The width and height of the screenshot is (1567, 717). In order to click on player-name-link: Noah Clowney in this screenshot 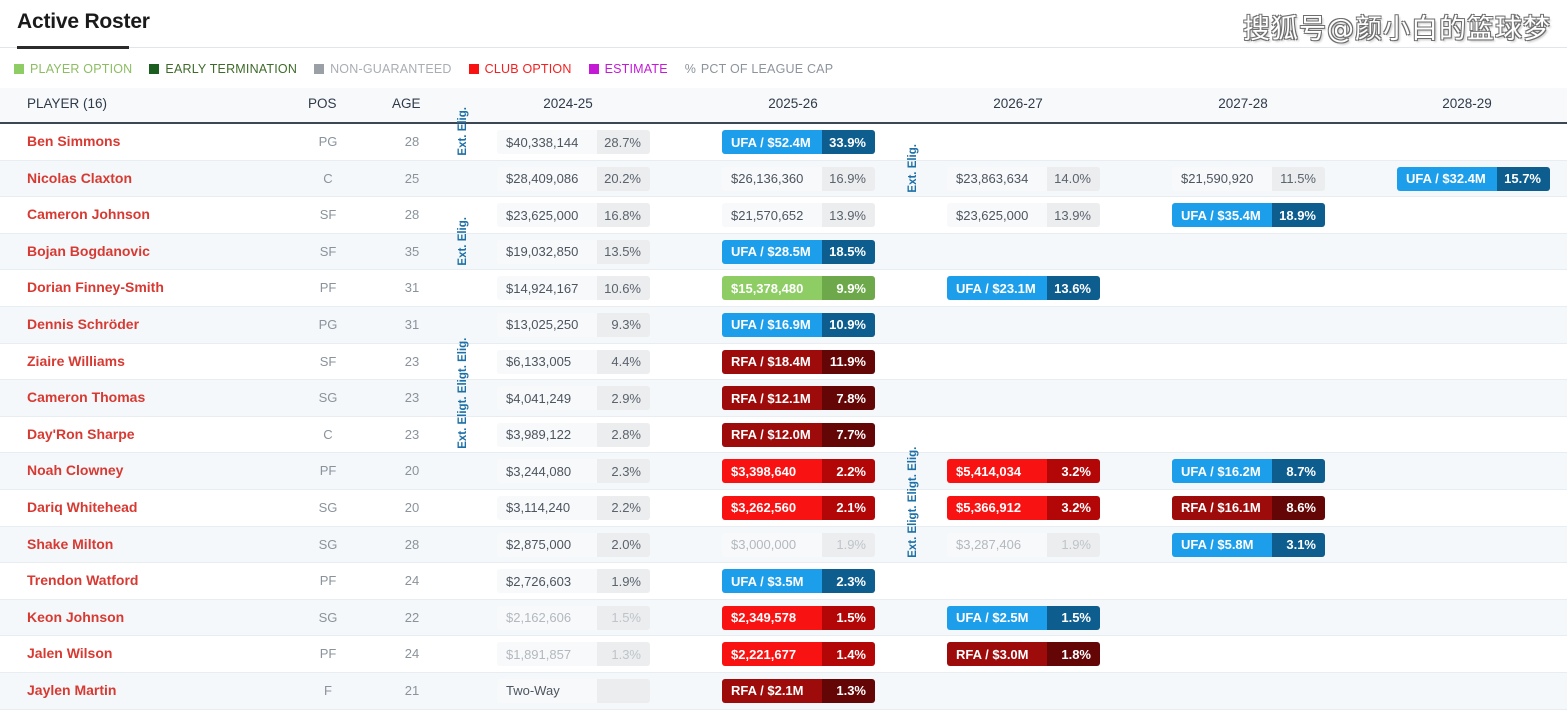, I will do `click(75, 470)`.